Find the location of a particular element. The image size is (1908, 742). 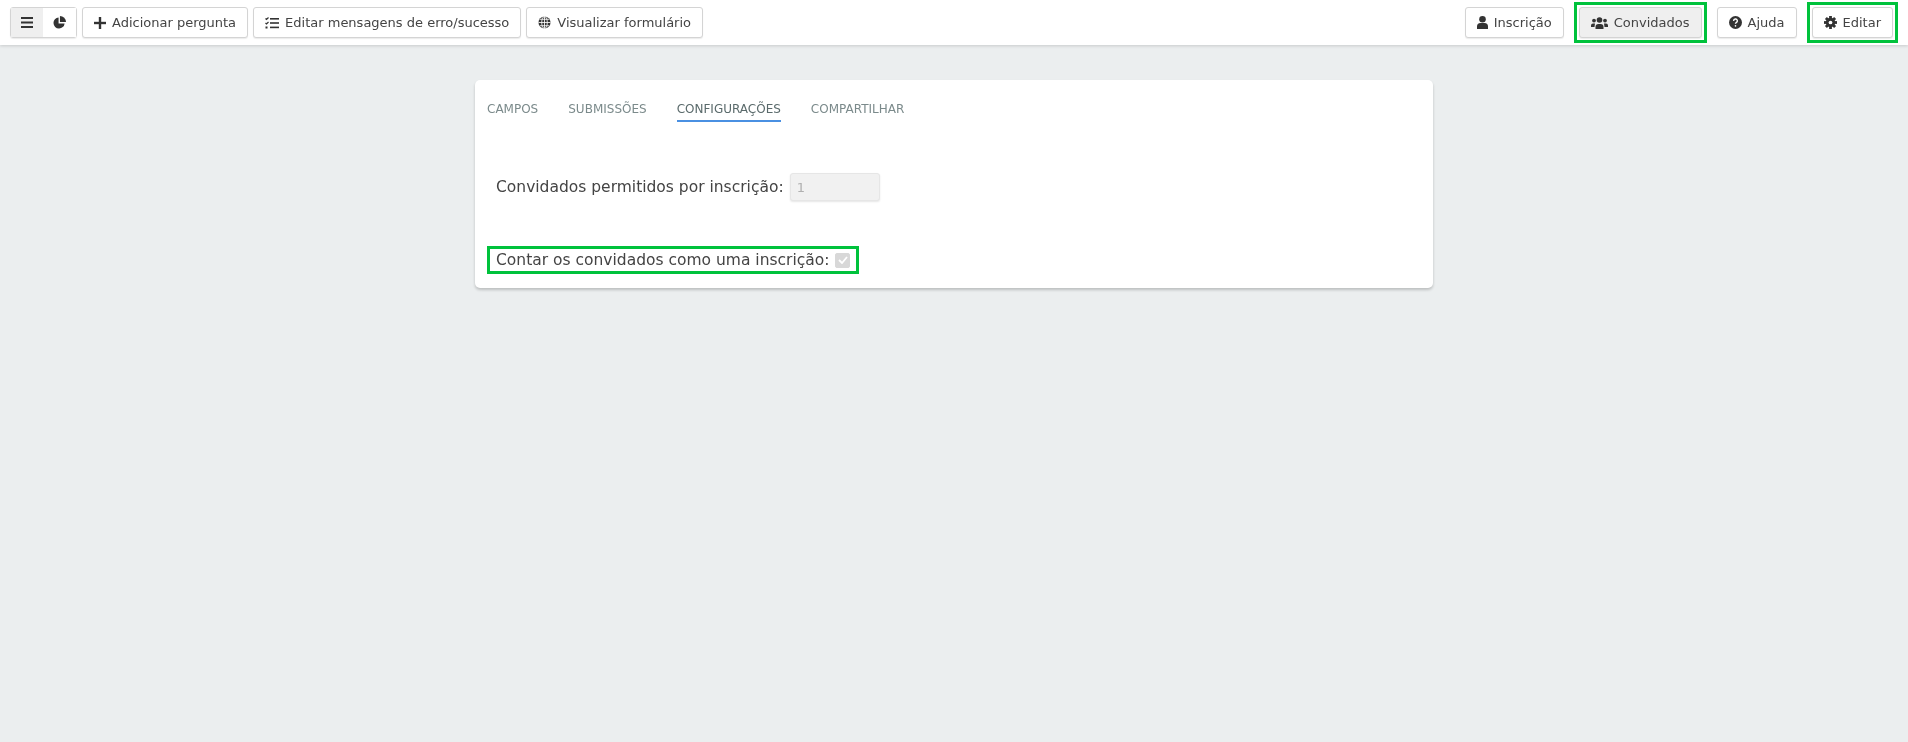

toolbar-button: Editar mensagens de erro/sucesso is located at coordinates (387, 22).